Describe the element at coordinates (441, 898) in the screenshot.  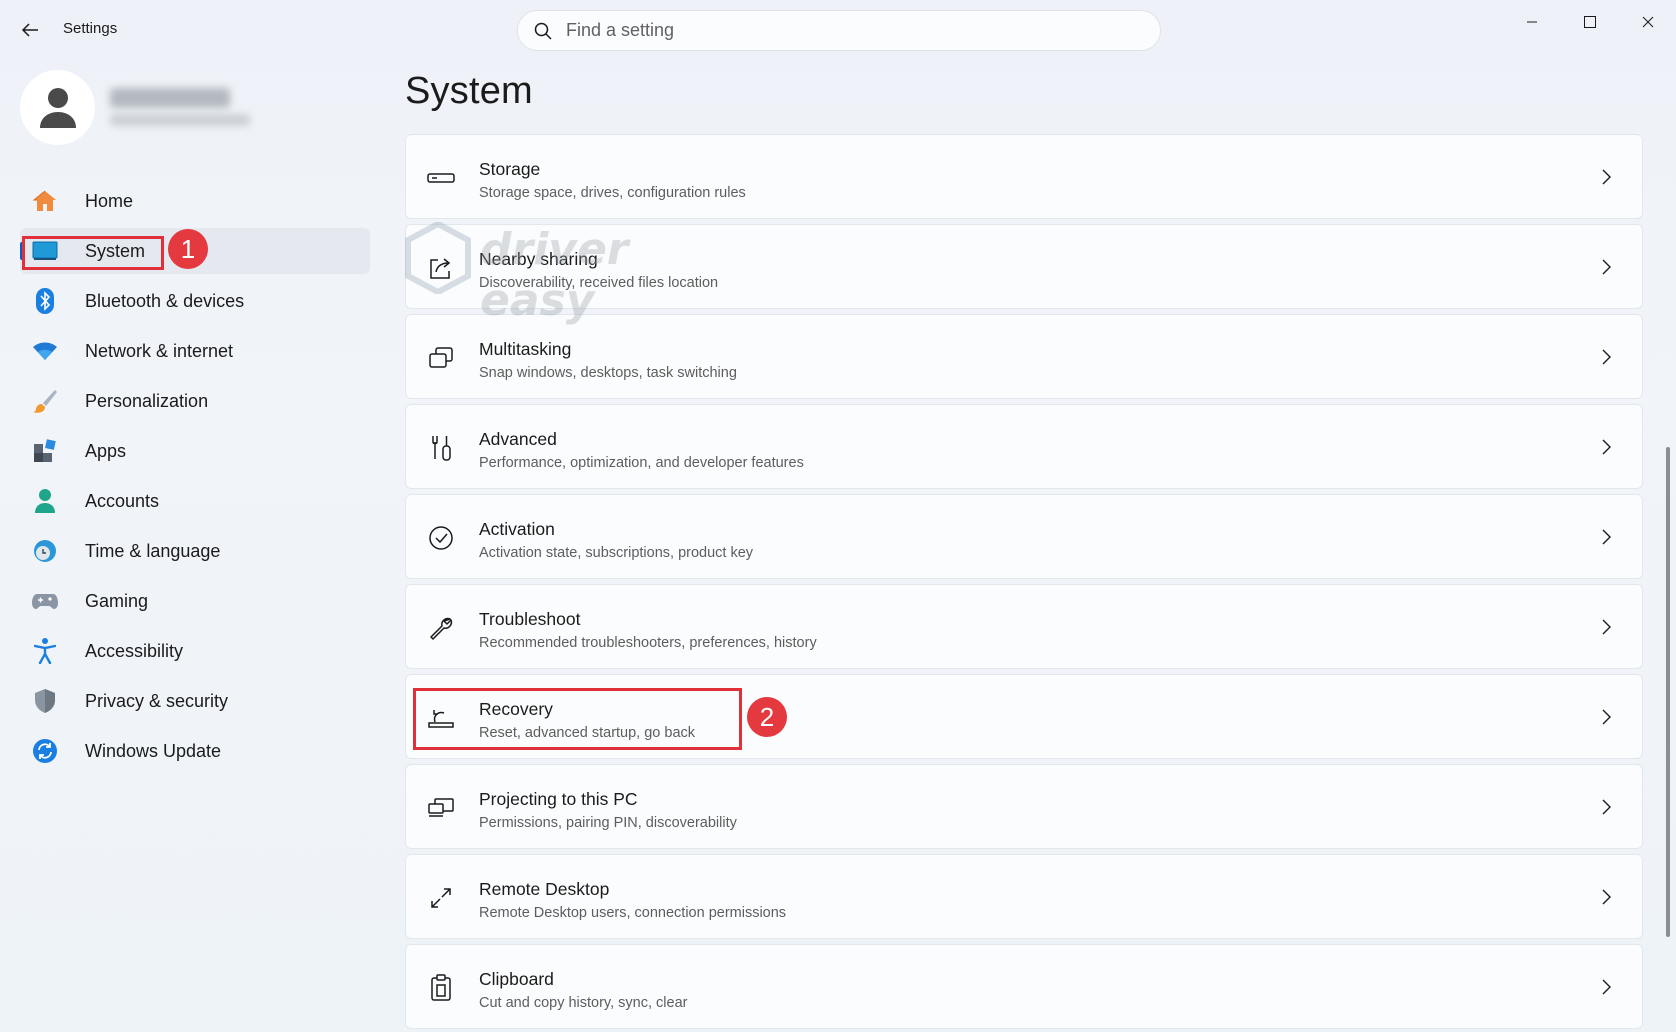
I see `remote-desktop-icon` at that location.